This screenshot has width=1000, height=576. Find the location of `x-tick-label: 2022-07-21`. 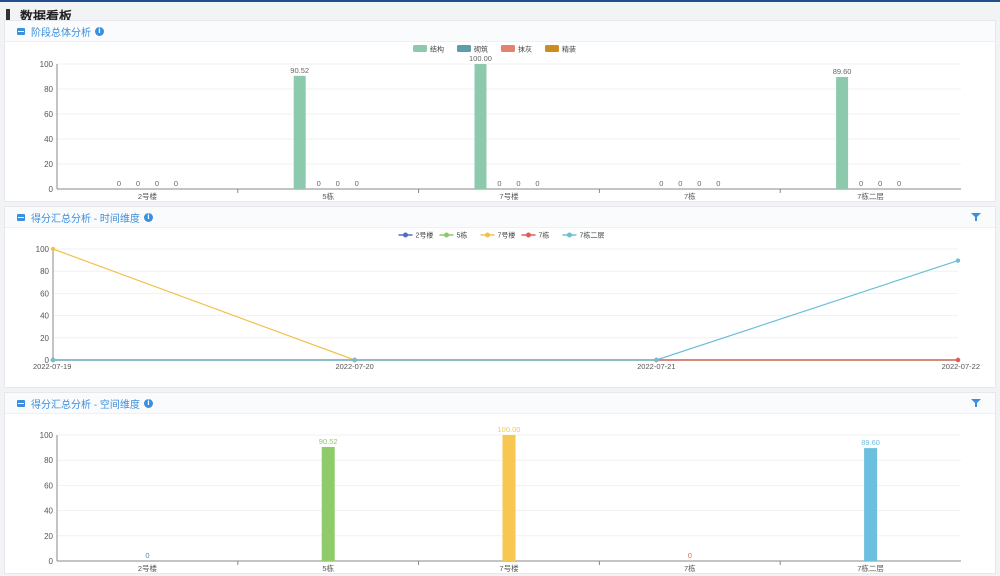

x-tick-label: 2022-07-21 is located at coordinates (656, 366).